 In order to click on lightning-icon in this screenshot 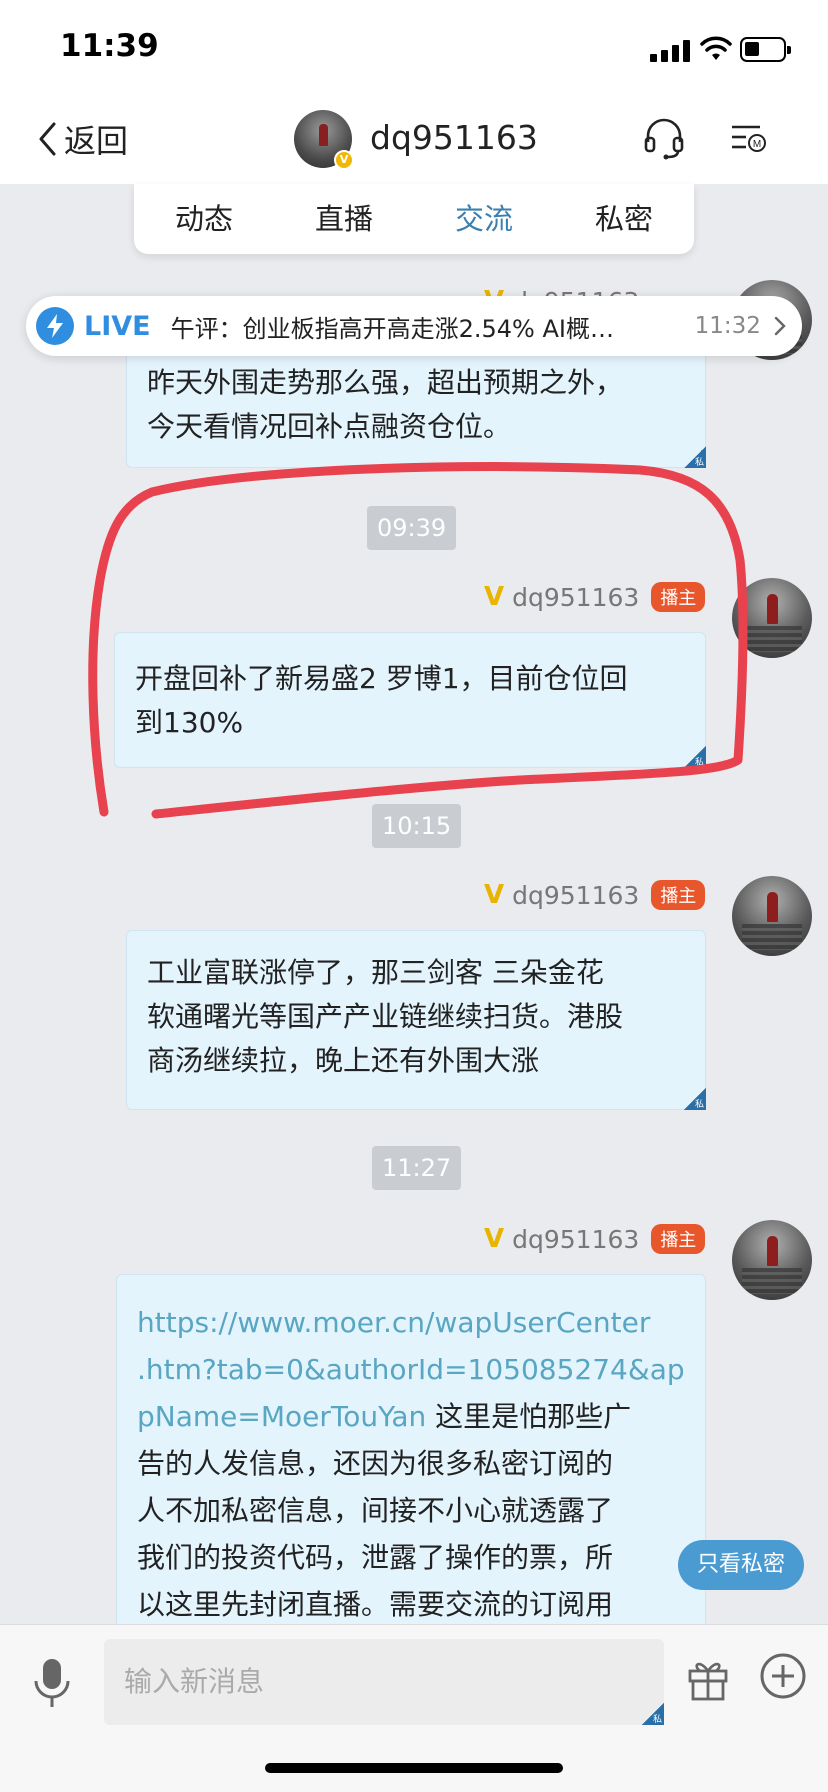, I will do `click(55, 326)`.